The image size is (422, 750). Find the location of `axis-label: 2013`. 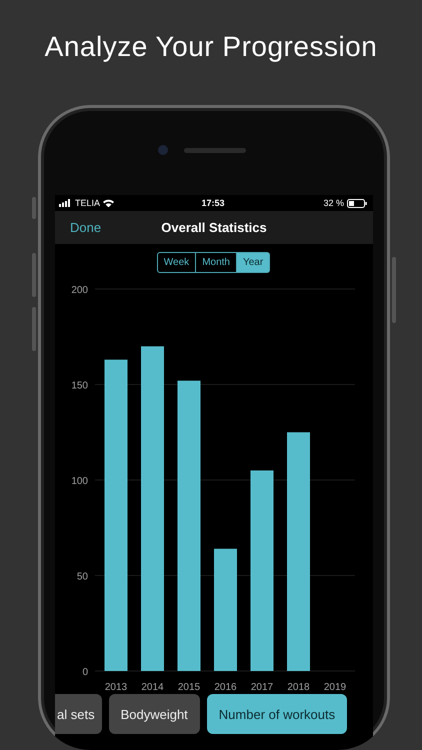

axis-label: 2013 is located at coordinates (116, 687).